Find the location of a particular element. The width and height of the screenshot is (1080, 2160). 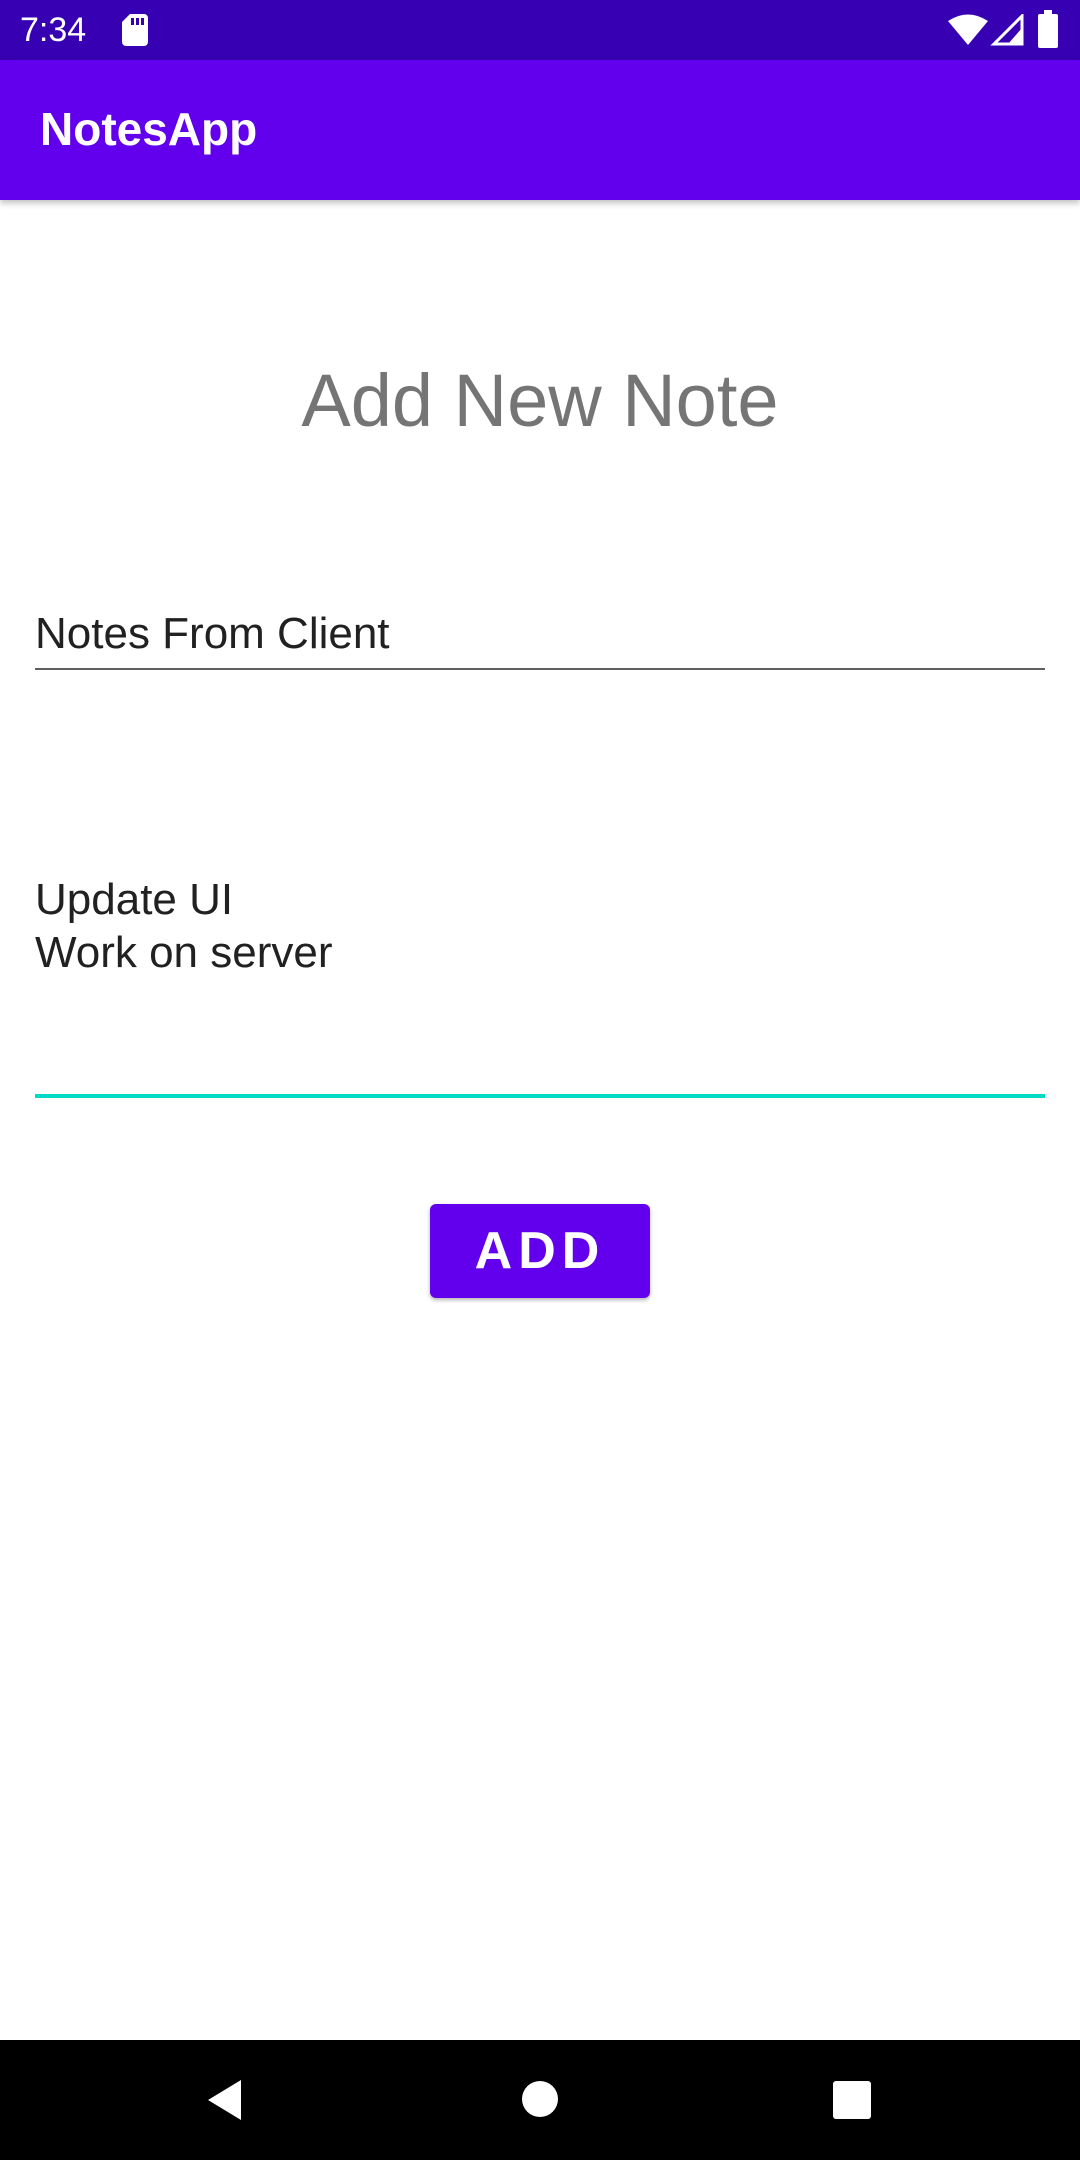

add-button: ADD is located at coordinates (540, 1251).